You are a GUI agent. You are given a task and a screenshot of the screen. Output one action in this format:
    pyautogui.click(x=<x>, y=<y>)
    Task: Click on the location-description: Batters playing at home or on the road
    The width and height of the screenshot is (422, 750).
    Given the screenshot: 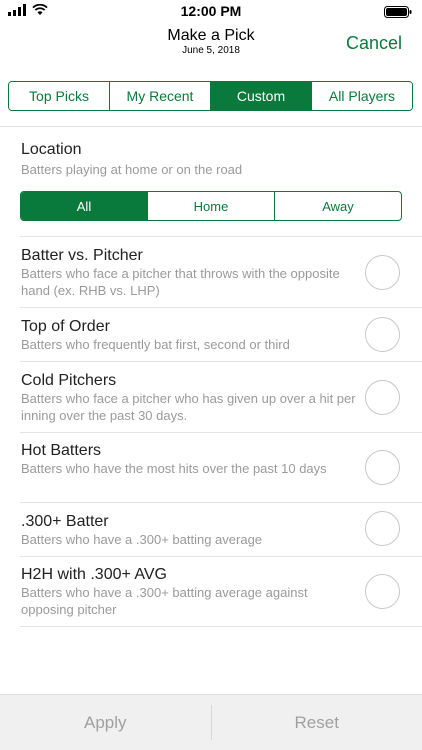 What is the action you would take?
    pyautogui.click(x=132, y=169)
    